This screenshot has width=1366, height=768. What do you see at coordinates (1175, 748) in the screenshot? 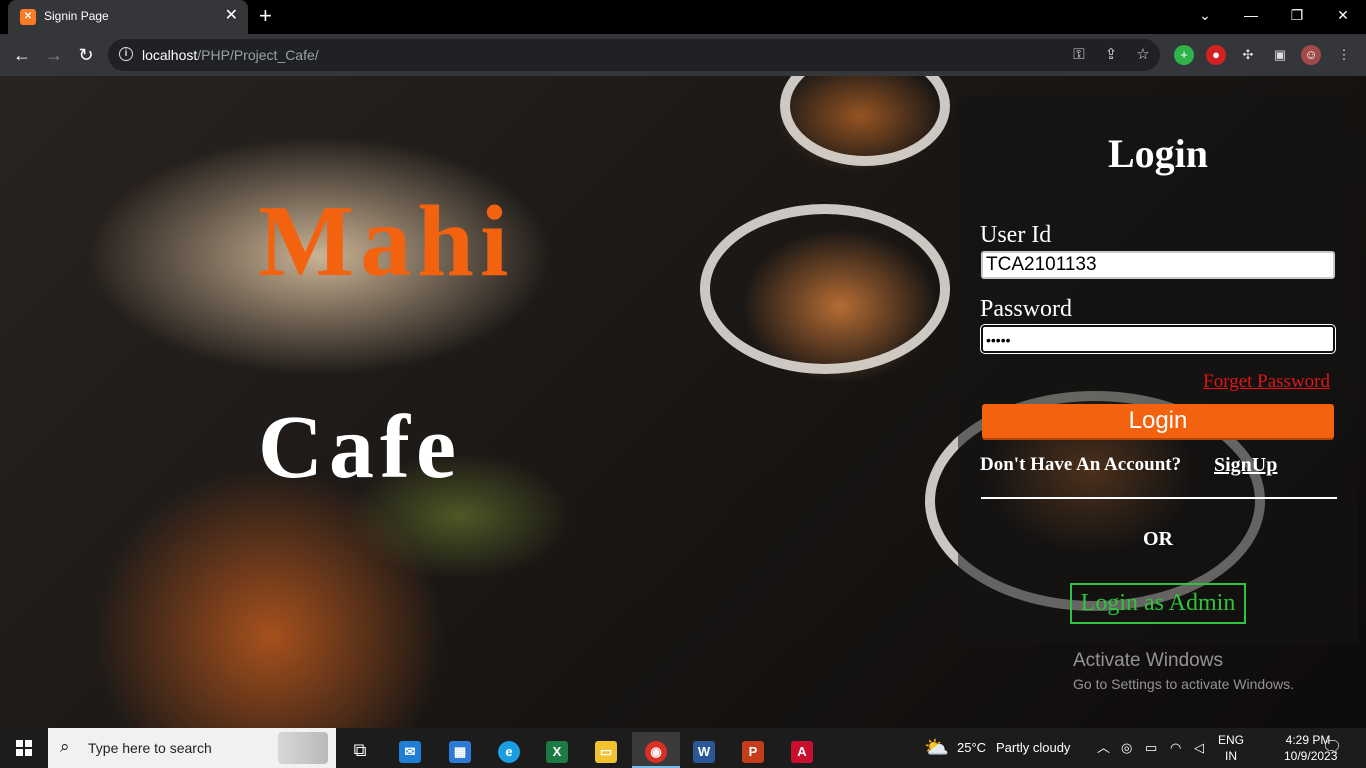
I see `wifi-icon: ◠` at bounding box center [1175, 748].